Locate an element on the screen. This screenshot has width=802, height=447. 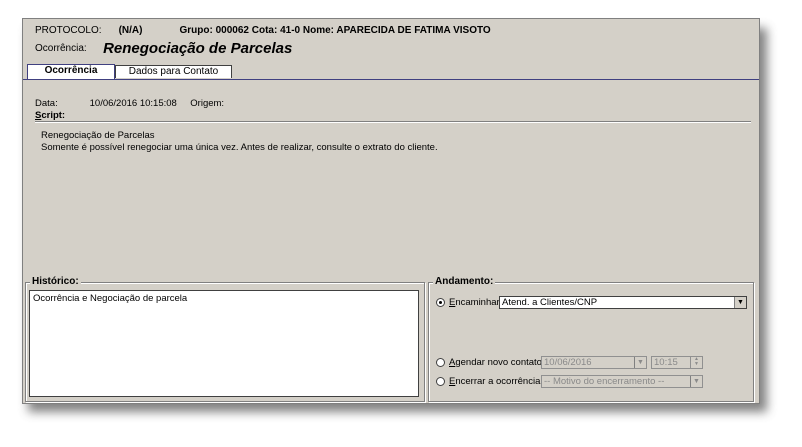
spin-down-icon: ▼ is located at coordinates (696, 364).